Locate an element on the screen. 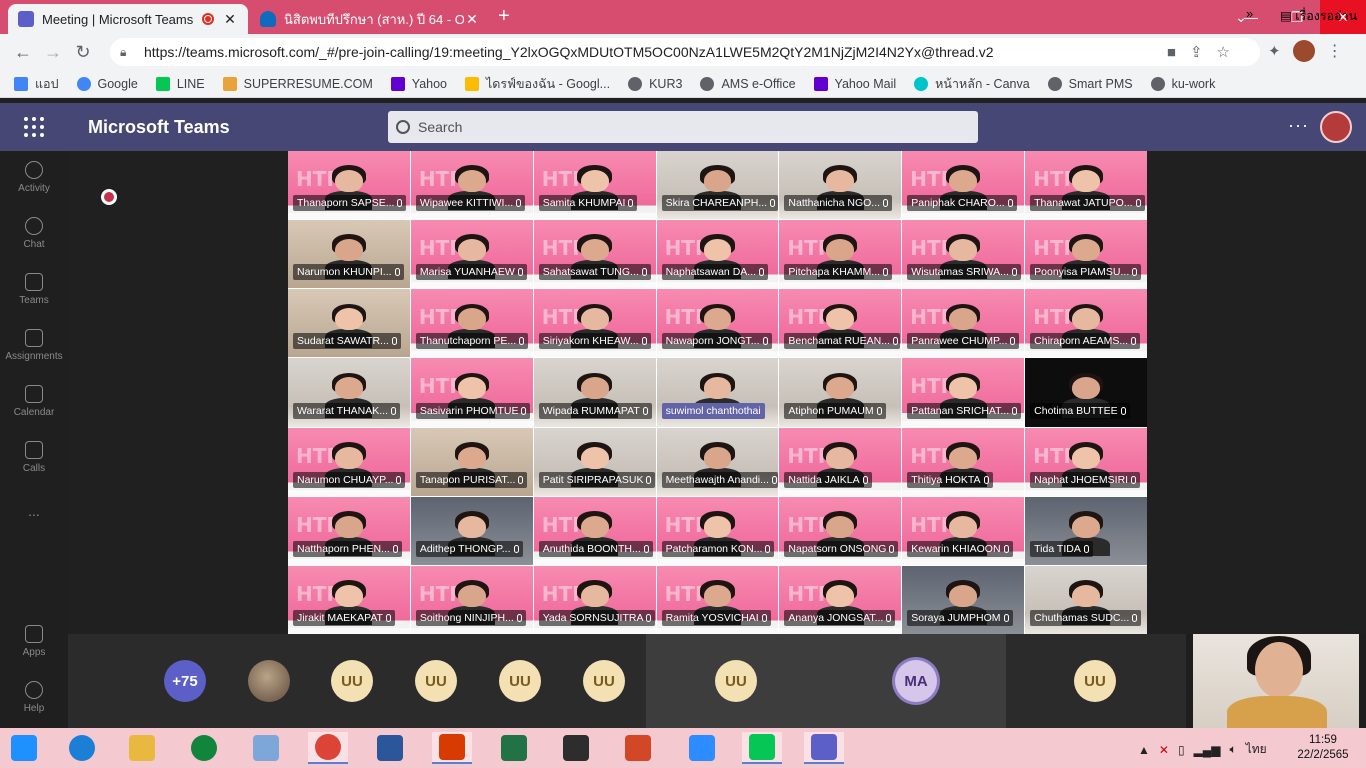  bookmark-item: Google is located at coordinates (107, 83).